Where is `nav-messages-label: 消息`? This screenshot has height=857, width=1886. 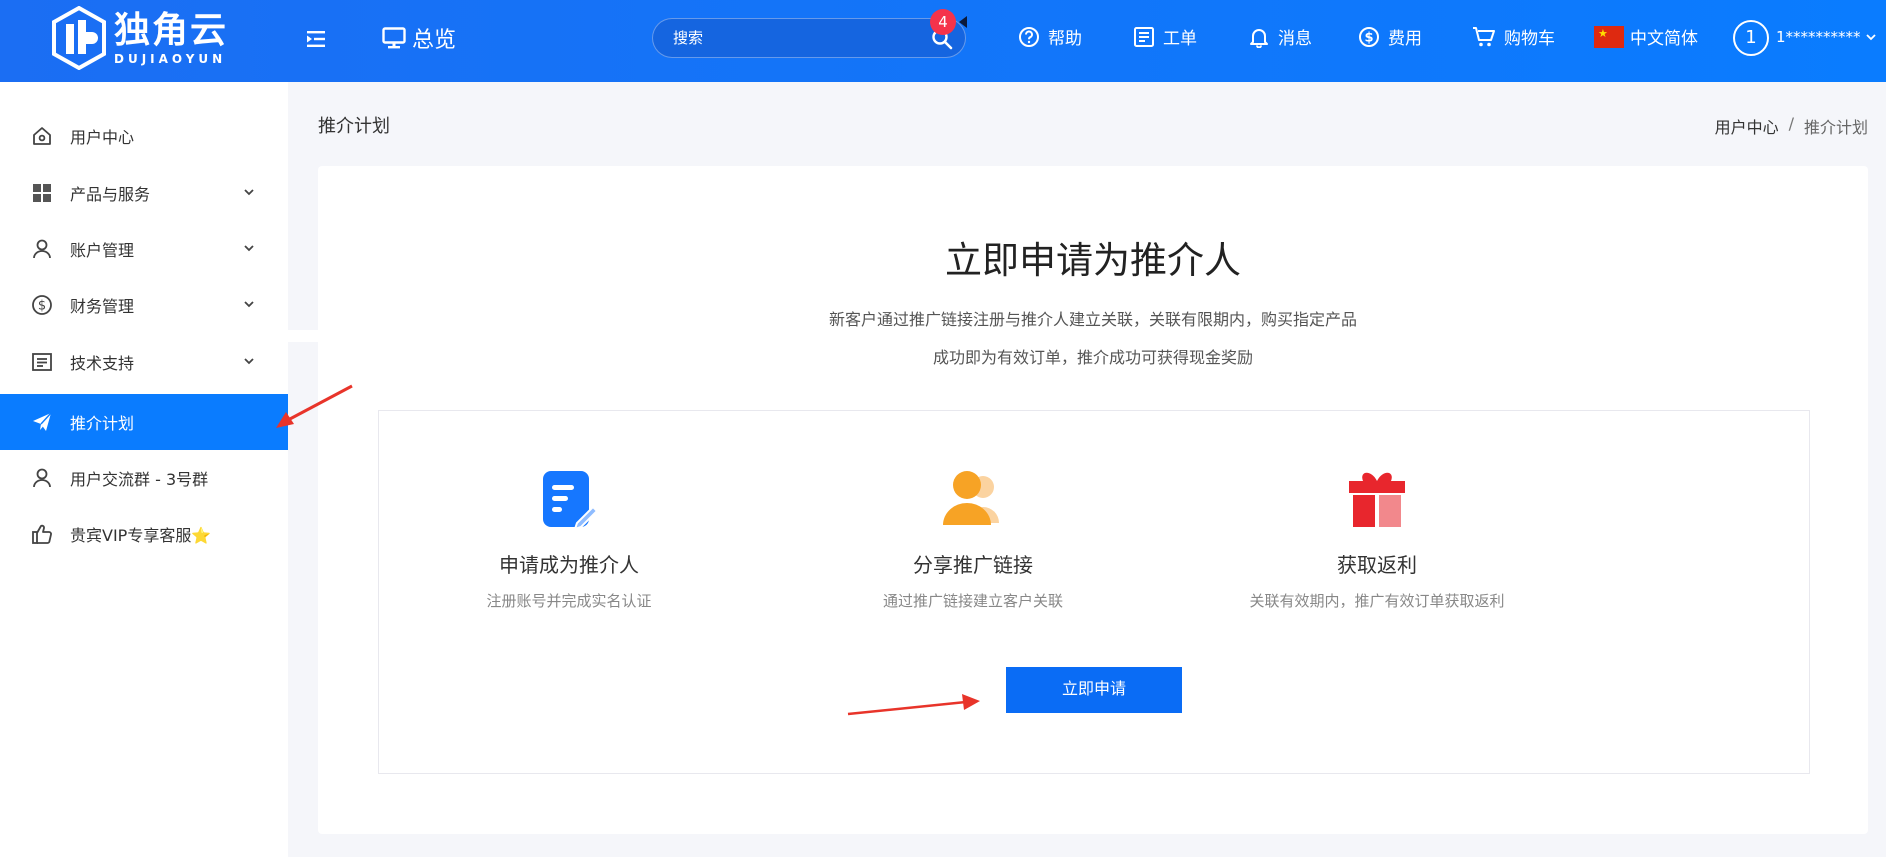 nav-messages-label: 消息 is located at coordinates (1295, 39).